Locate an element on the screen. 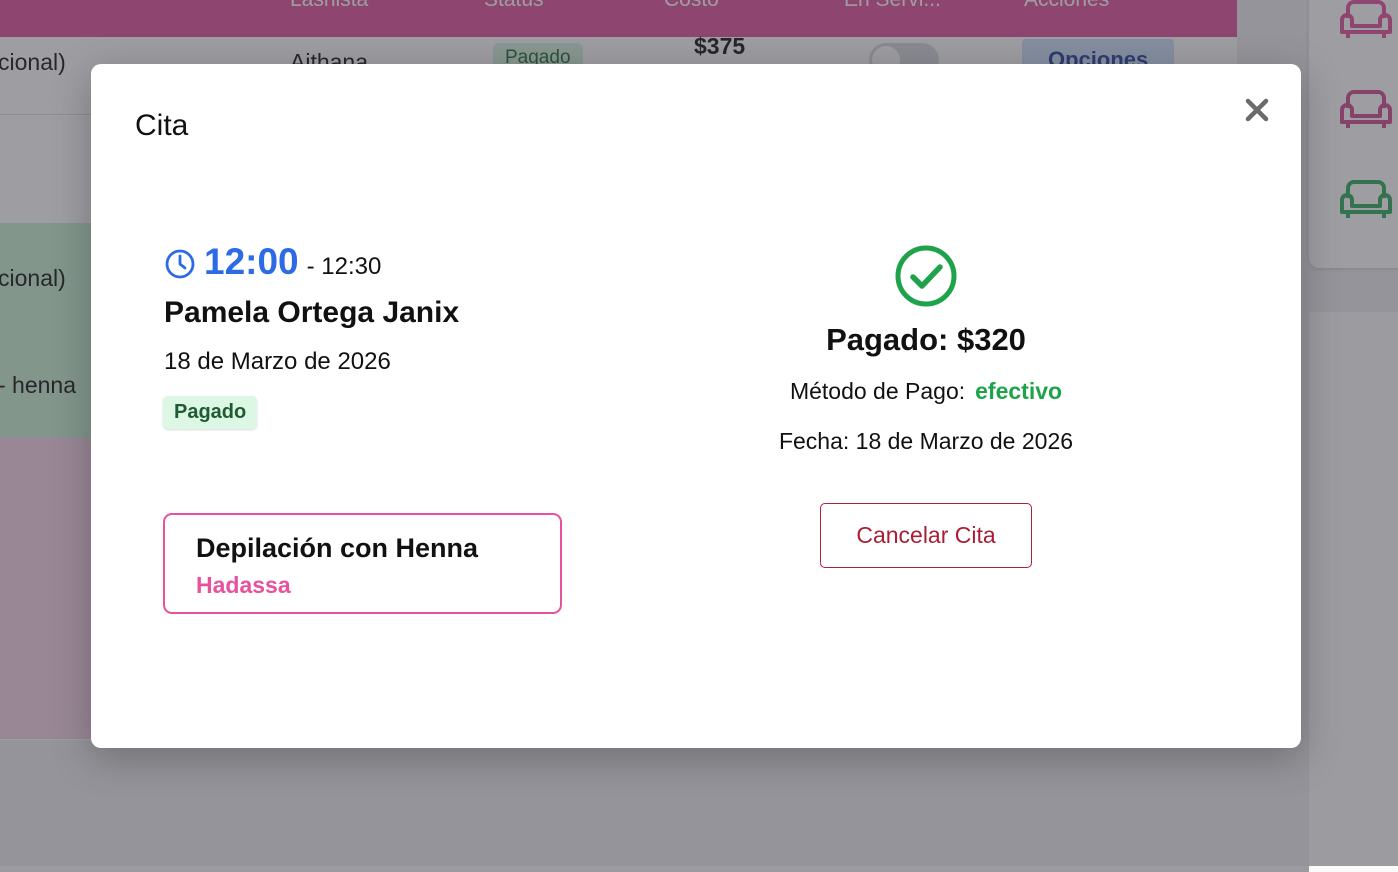 The image size is (1398, 872). client-name: Pamela Ortega Janix is located at coordinates (312, 312).